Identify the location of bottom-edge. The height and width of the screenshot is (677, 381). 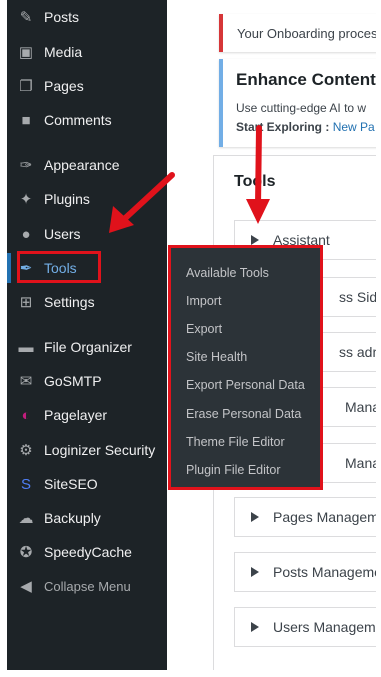
(190, 673).